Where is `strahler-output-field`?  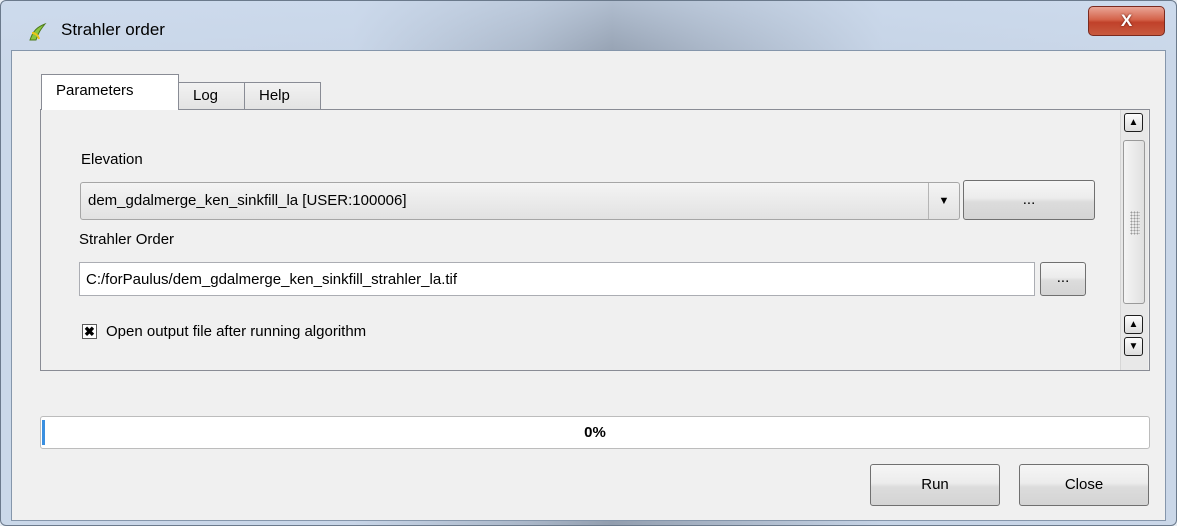
strahler-output-field is located at coordinates (557, 279).